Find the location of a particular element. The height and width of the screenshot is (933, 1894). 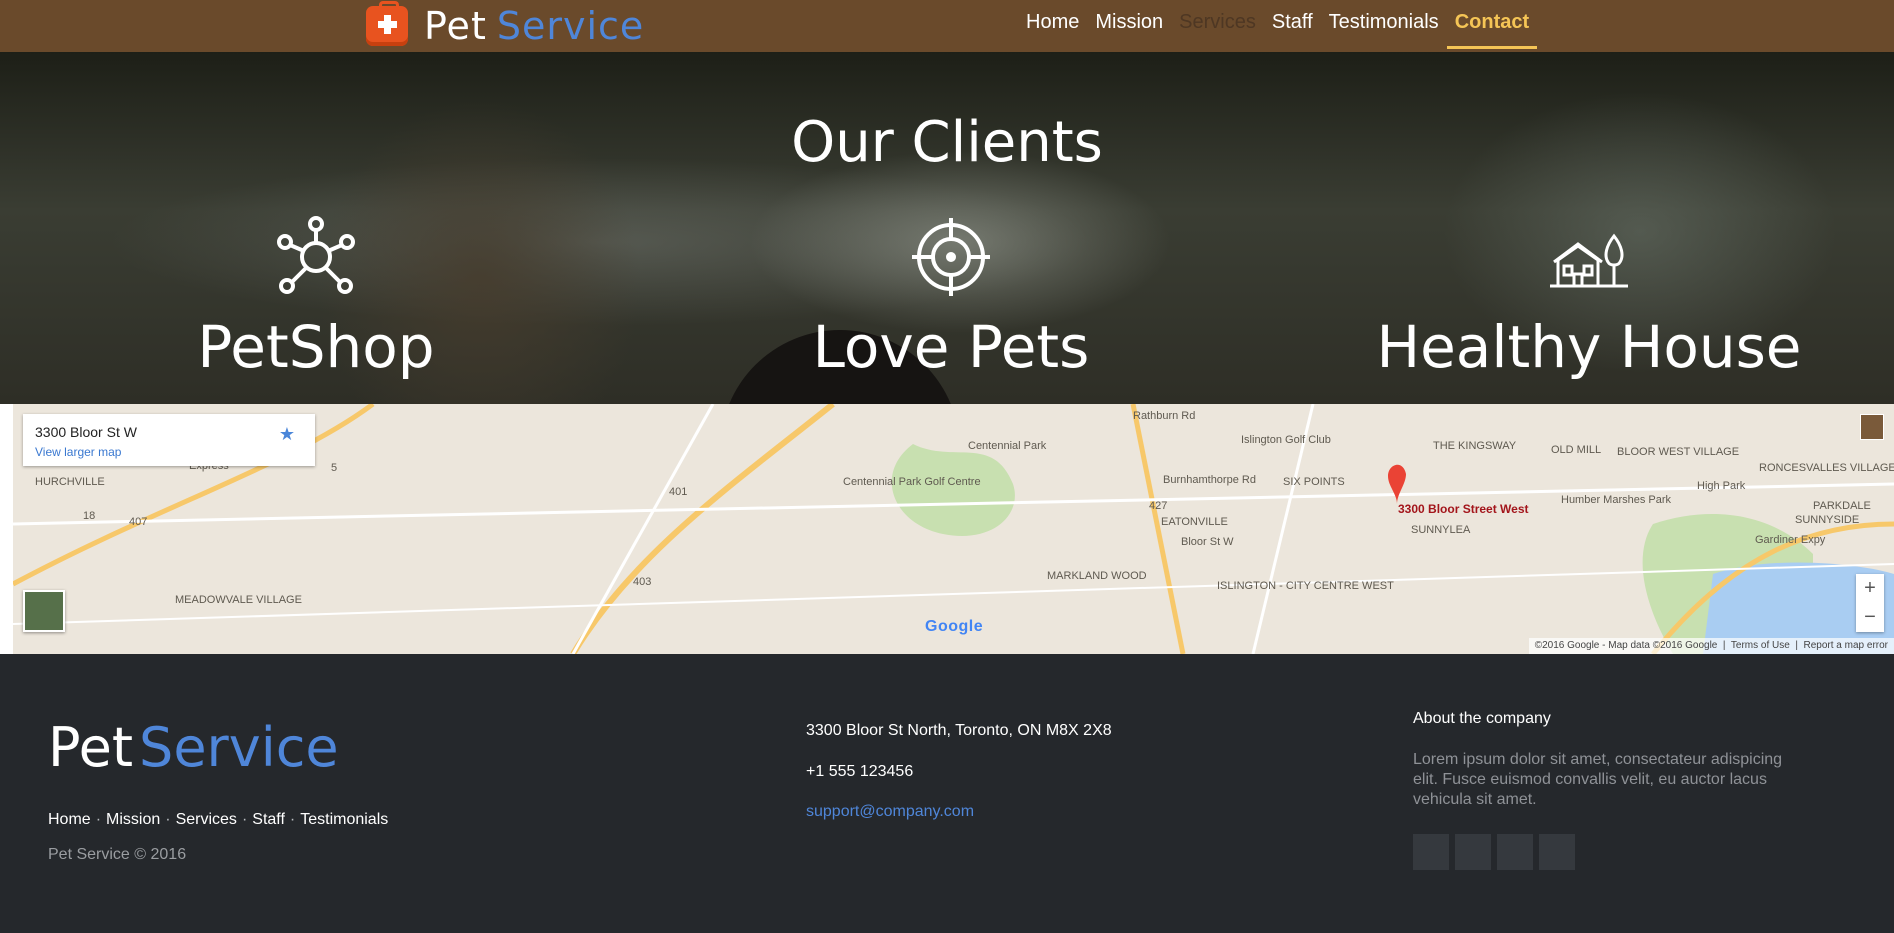

footer-link-services: Services is located at coordinates (206, 820).